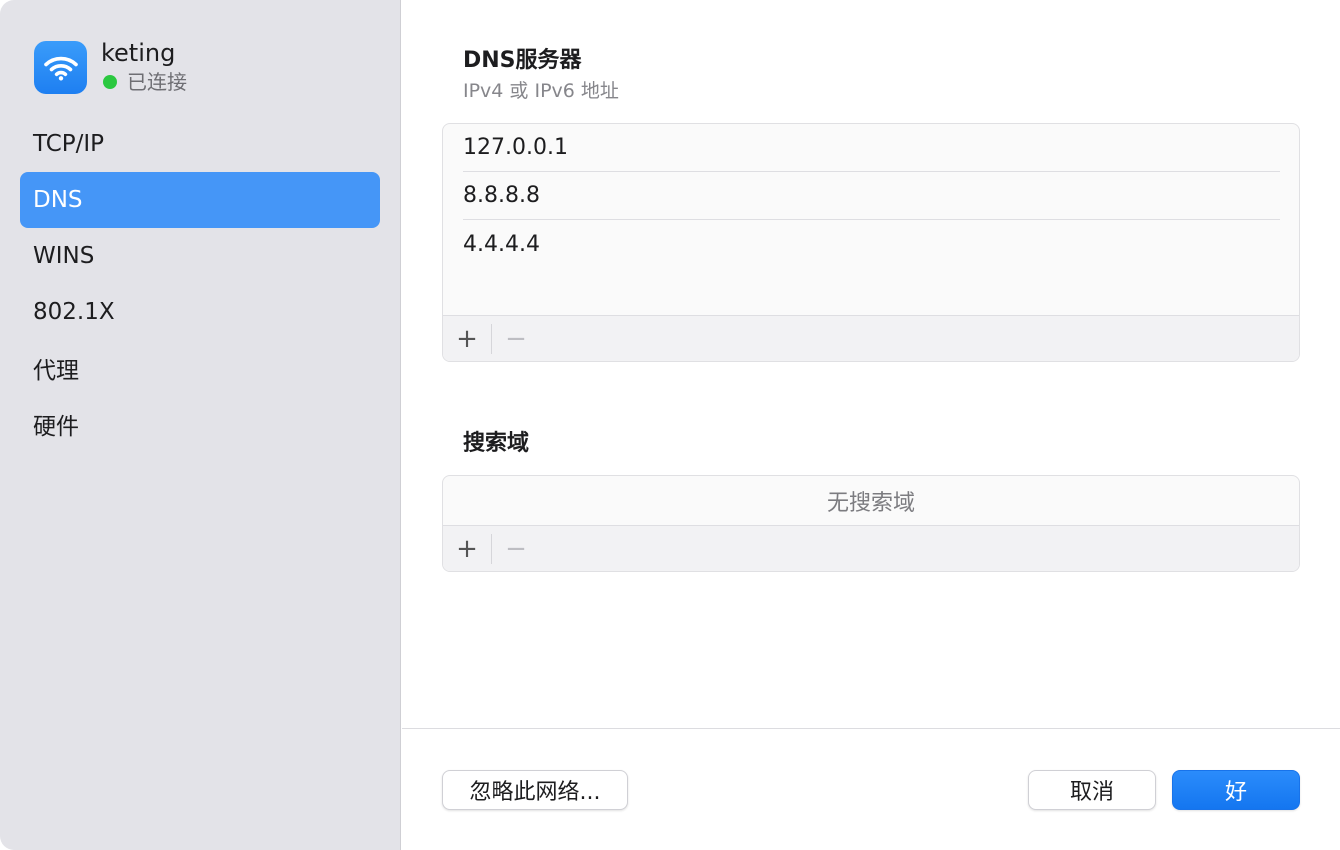 The width and height of the screenshot is (1340, 850). What do you see at coordinates (871, 338) in the screenshot?
I see `dns-list-toolbar: + −` at bounding box center [871, 338].